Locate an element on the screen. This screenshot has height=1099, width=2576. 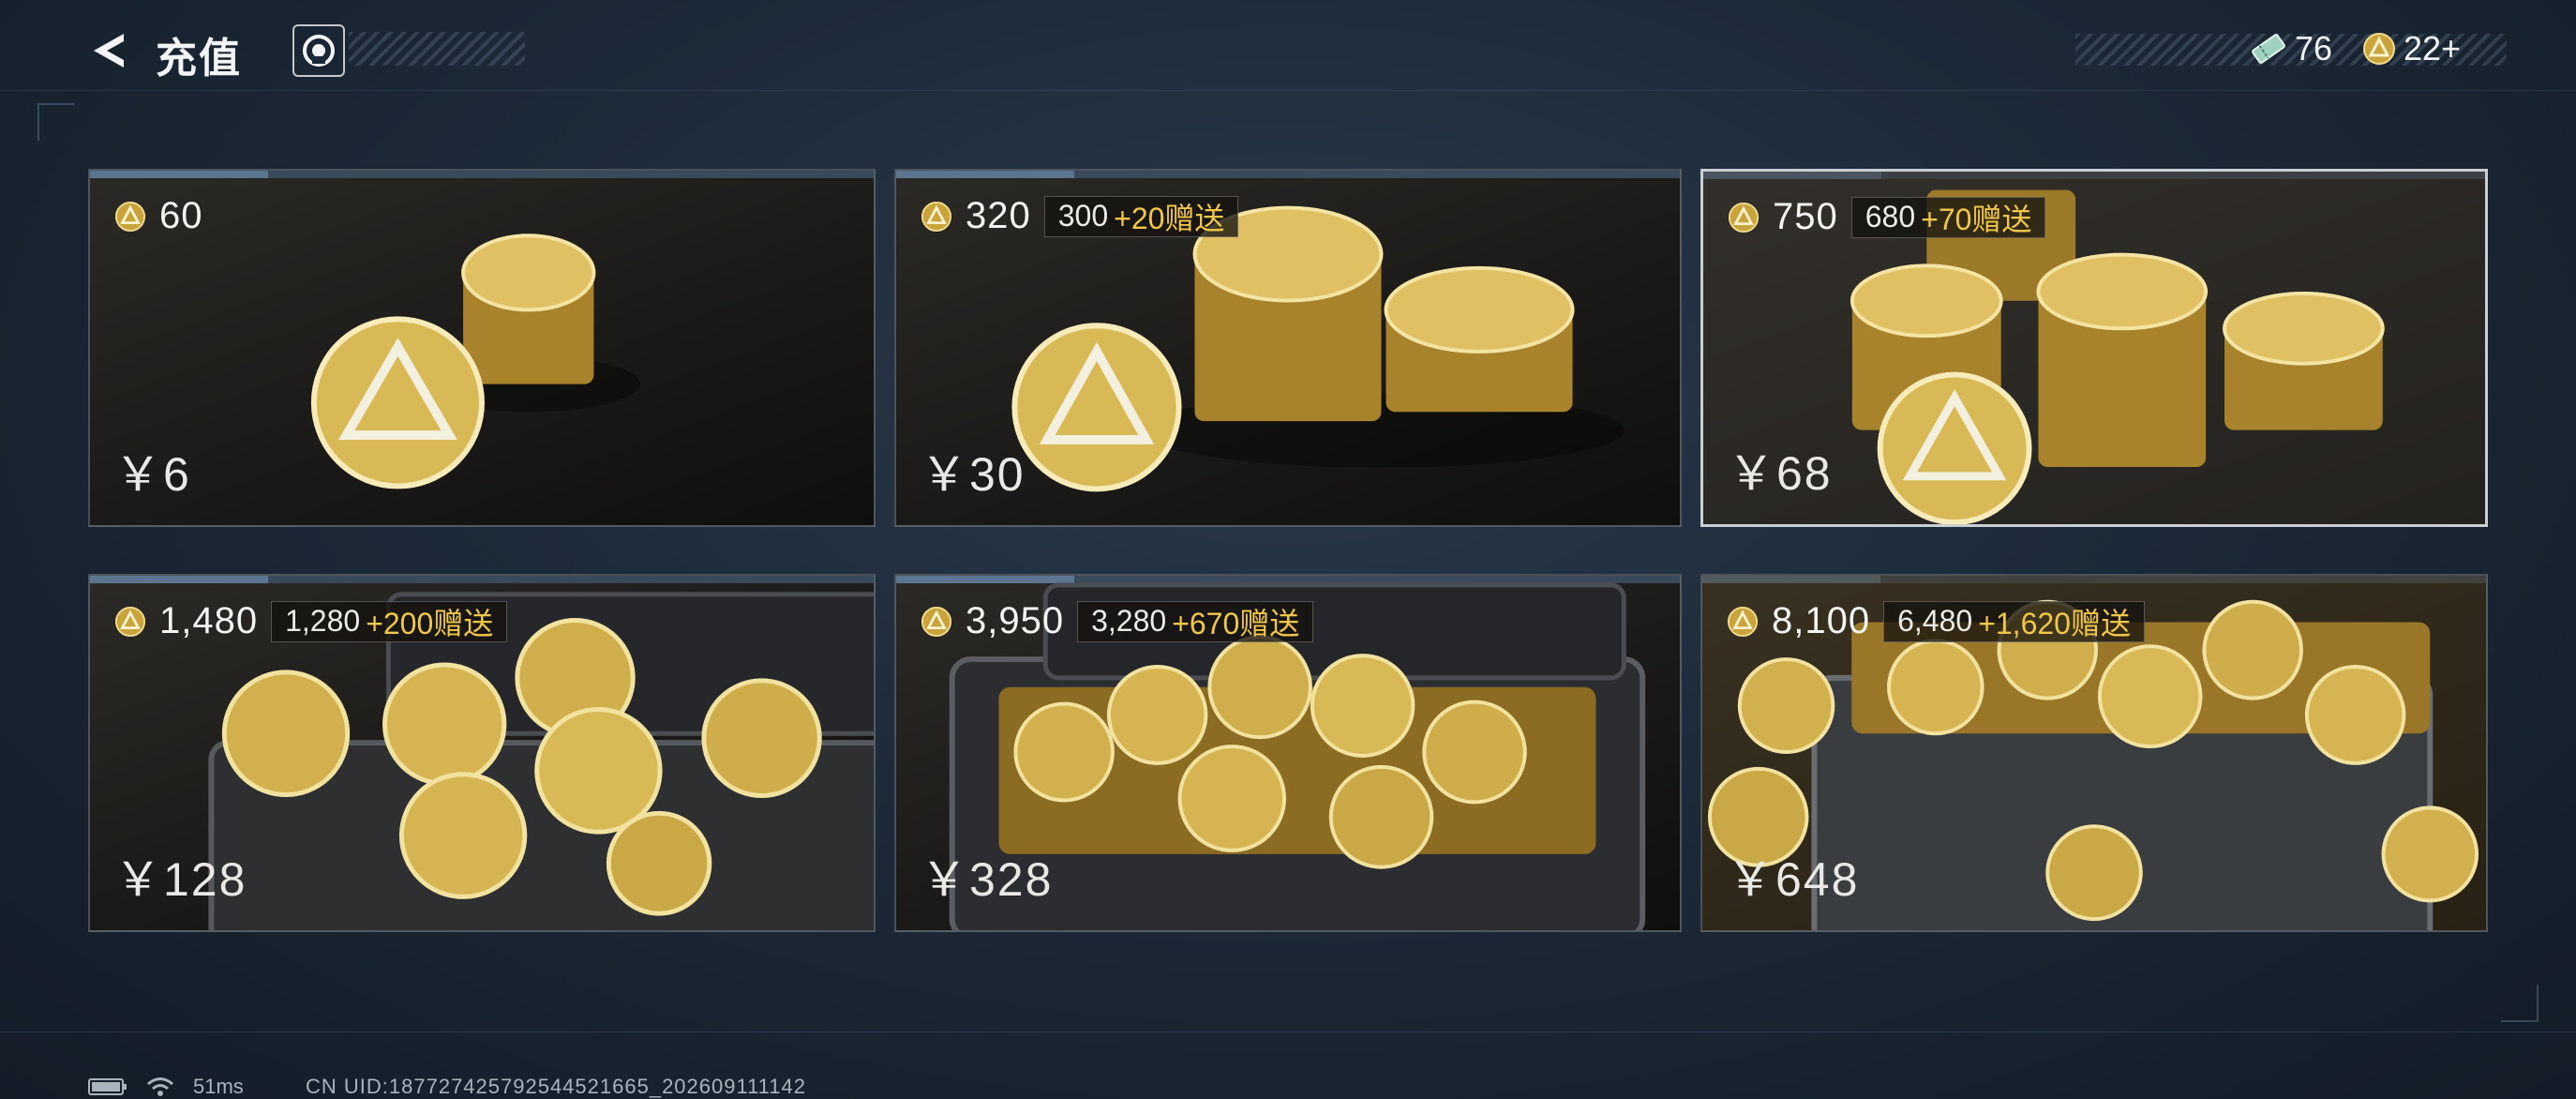
customer-service-button is located at coordinates (319, 50).